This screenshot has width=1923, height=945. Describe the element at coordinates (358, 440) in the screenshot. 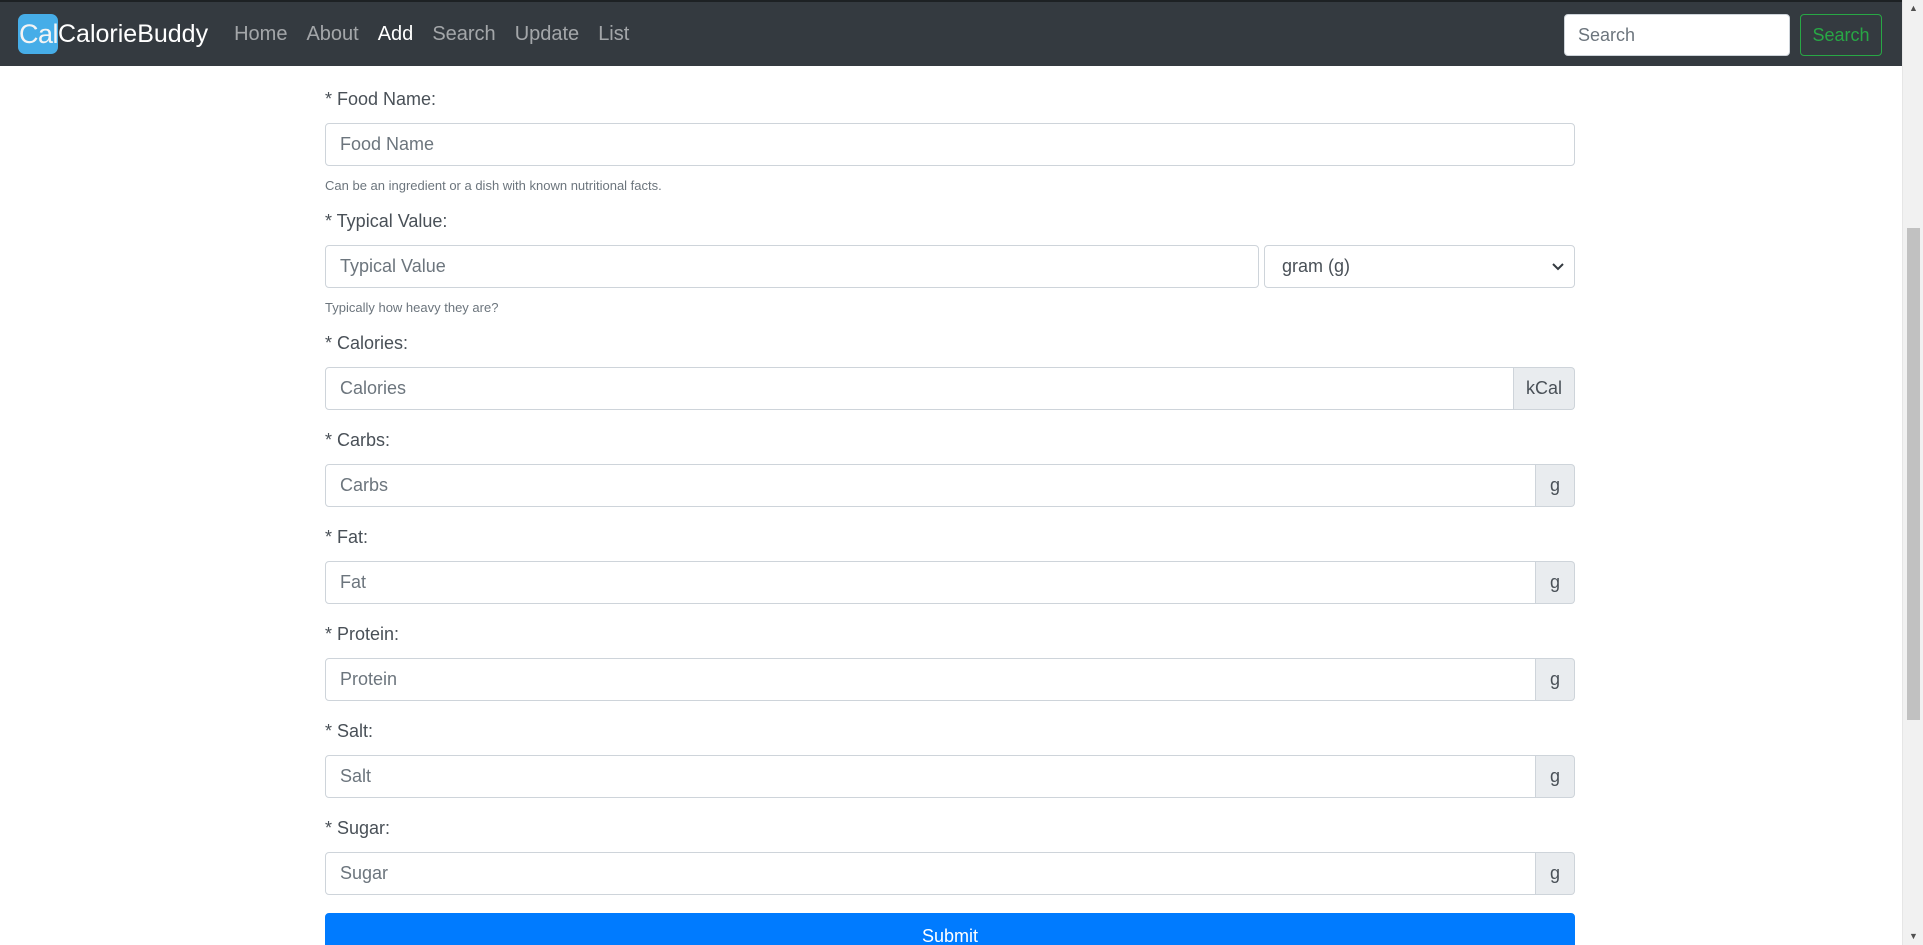

I see `carbs-label: * Carbs:` at that location.